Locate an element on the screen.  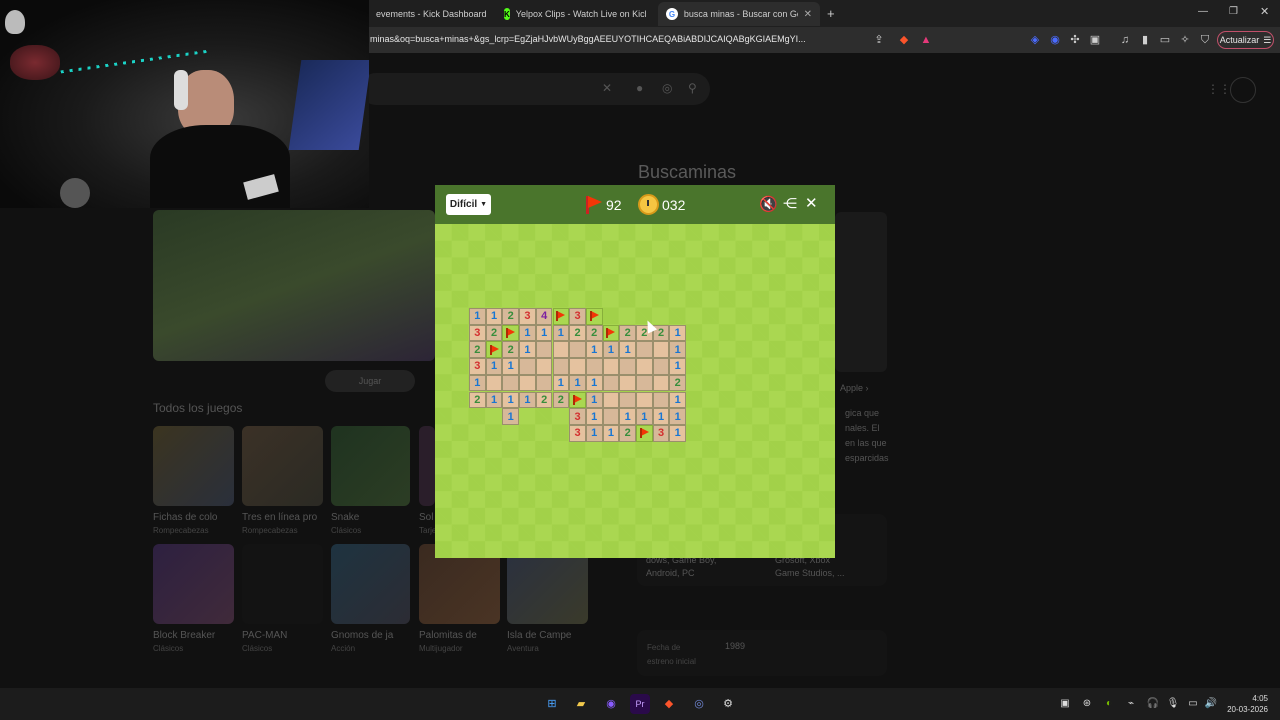
update-button: Actualizar ☰ is located at coordinates (1245, 40).